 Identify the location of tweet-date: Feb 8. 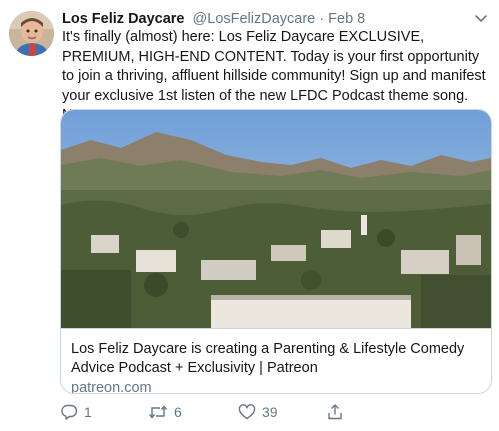
(346, 19).